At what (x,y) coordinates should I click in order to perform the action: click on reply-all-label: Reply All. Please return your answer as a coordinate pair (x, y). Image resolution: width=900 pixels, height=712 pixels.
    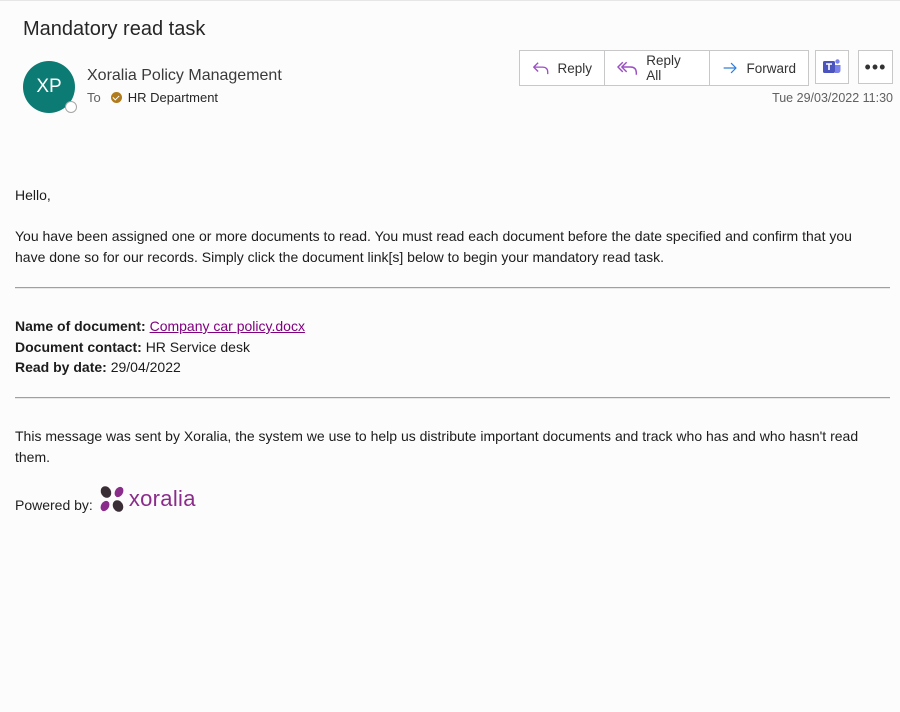
    Looking at the image, I should click on (663, 68).